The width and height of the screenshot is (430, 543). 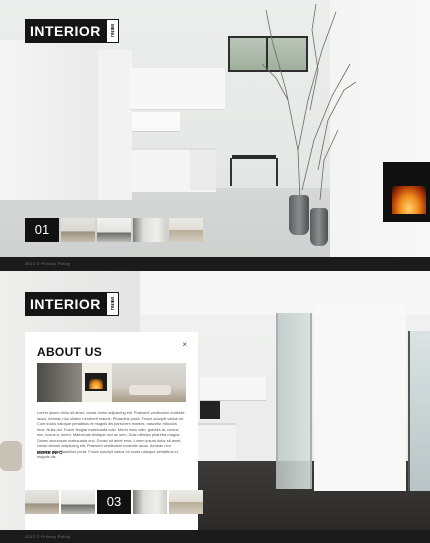 I want to click on window-wall, so click(x=59, y=382).